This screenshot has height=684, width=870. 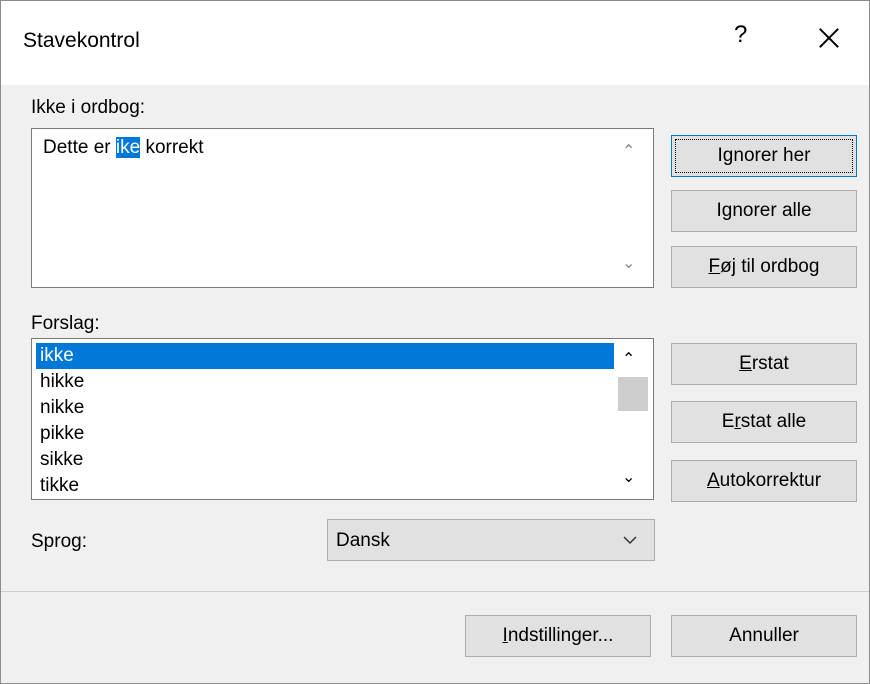 What do you see at coordinates (325, 434) in the screenshot?
I see `suggestion-item: pikke` at bounding box center [325, 434].